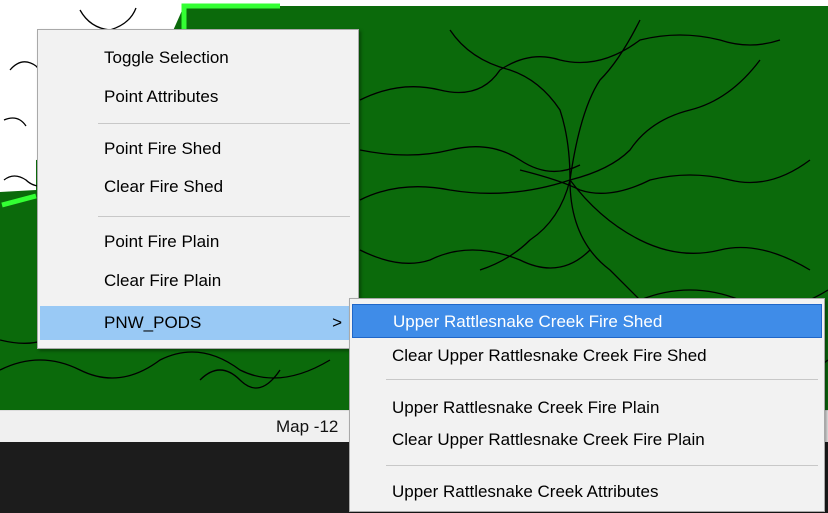 This screenshot has height=513, width=828. I want to click on menu-item-pnw-pods: PNW_PODS >, so click(198, 323).